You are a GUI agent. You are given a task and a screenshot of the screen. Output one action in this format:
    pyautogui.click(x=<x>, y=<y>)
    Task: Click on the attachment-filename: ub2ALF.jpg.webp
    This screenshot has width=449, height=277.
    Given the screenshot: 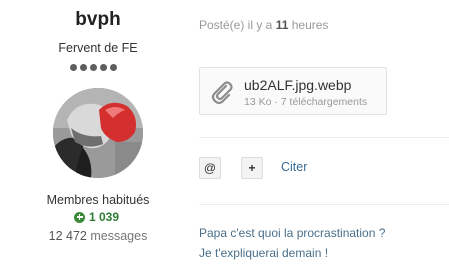 What is the action you would take?
    pyautogui.click(x=297, y=85)
    